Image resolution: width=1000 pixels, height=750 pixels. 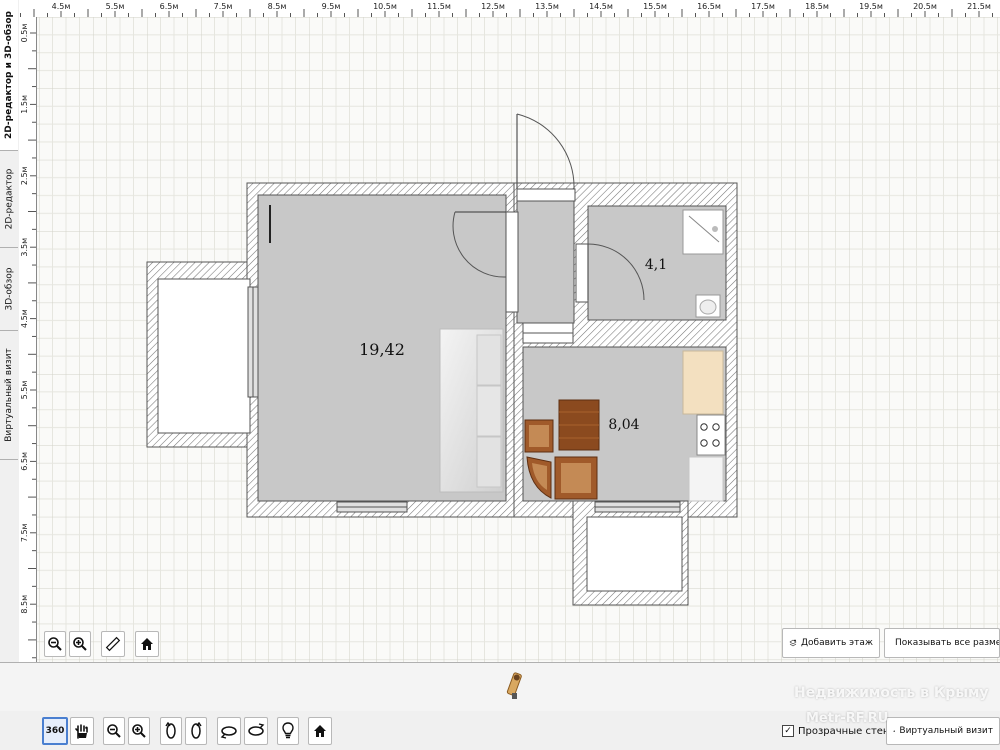 What do you see at coordinates (656, 265) in the screenshot?
I see `room-bath-area: 4,1` at bounding box center [656, 265].